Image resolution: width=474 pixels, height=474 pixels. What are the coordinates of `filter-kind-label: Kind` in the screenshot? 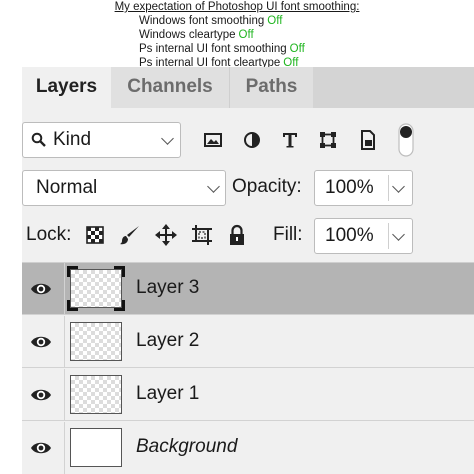 It's located at (72, 139).